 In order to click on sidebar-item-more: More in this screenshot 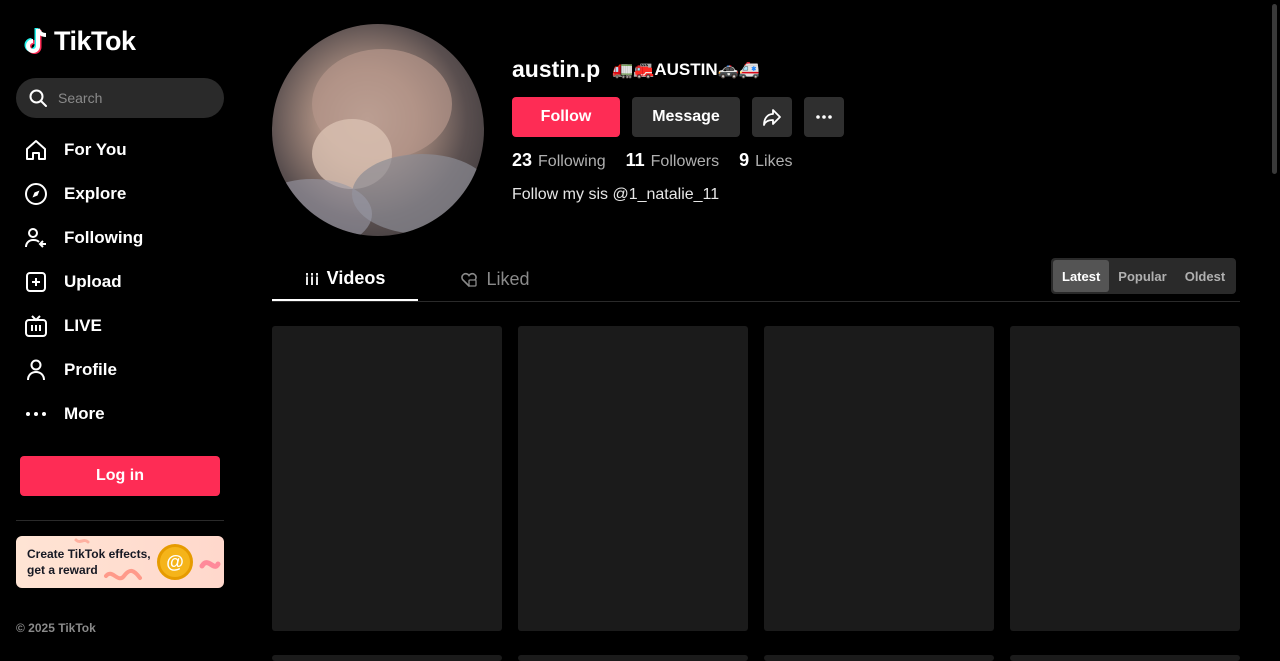, I will do `click(120, 414)`.